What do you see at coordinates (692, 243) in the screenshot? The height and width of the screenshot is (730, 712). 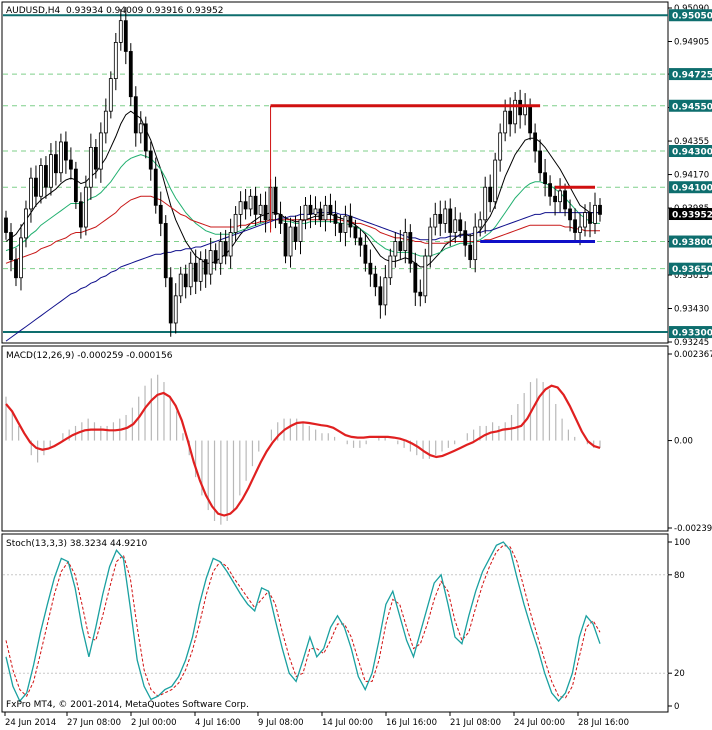 I see `price-box-label-6: 0.93800` at bounding box center [692, 243].